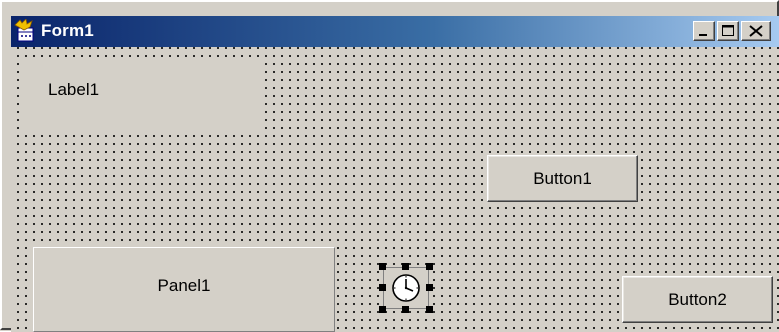  Describe the element at coordinates (562, 178) in the screenshot. I see `button1: Button1` at that location.